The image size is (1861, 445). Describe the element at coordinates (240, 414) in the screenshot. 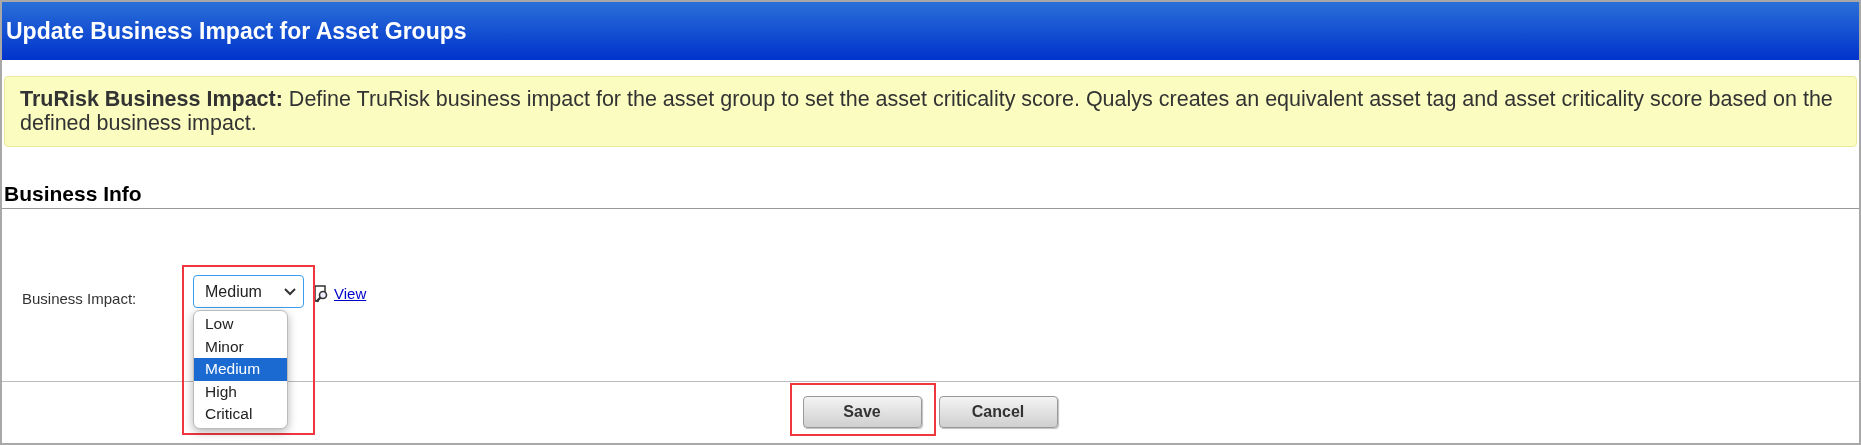

I see `dropdown-option: Critical` at that location.